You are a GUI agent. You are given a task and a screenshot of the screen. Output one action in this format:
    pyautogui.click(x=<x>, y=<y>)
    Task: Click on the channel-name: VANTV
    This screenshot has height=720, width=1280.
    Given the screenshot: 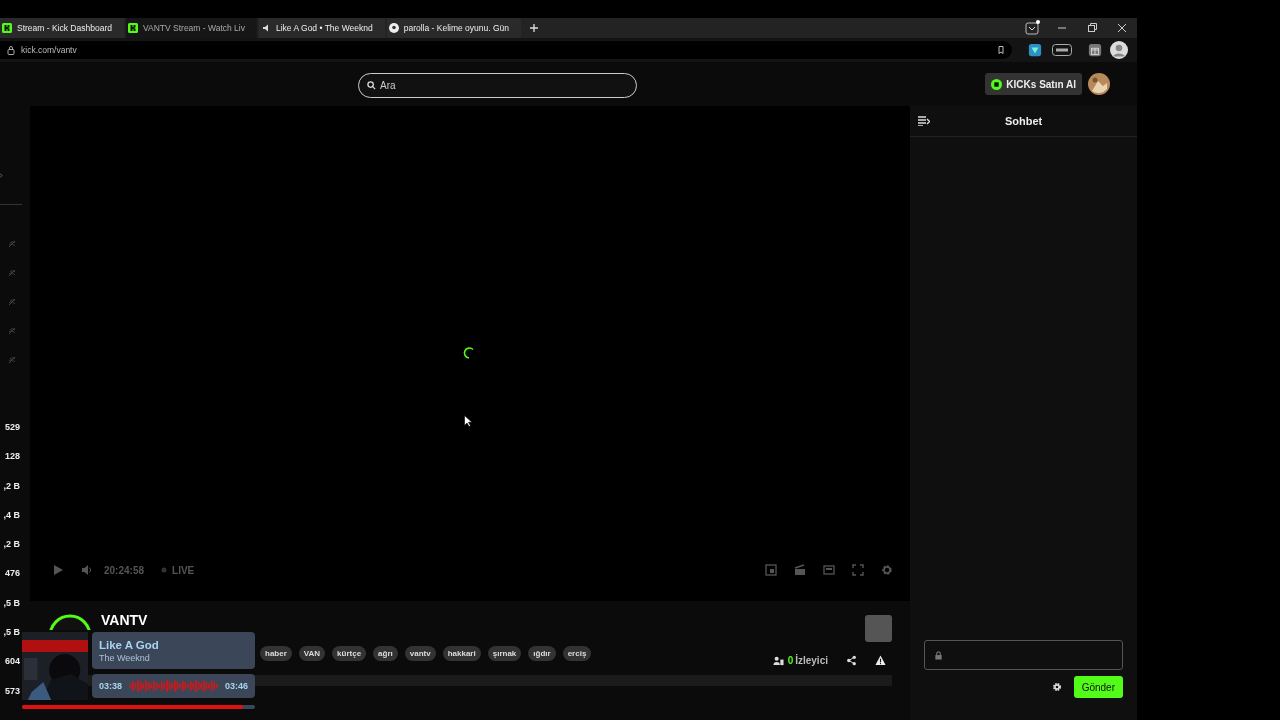 What is the action you would take?
    pyautogui.click(x=346, y=620)
    